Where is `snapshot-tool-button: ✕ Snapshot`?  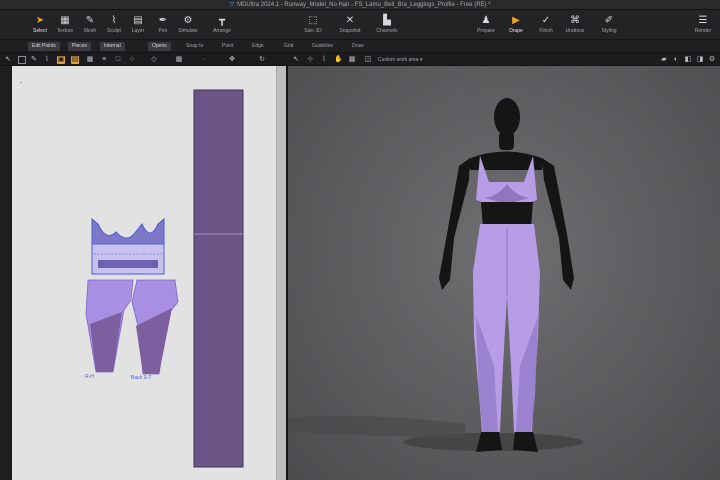
snapshot-tool-button: ✕ Snapshot is located at coordinates (350, 25).